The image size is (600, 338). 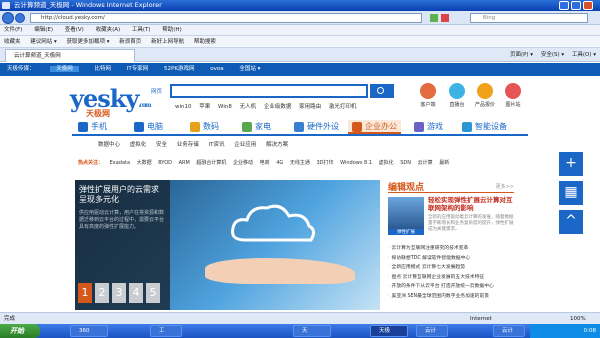 I want to click on price-app-icon, so click(x=485, y=91).